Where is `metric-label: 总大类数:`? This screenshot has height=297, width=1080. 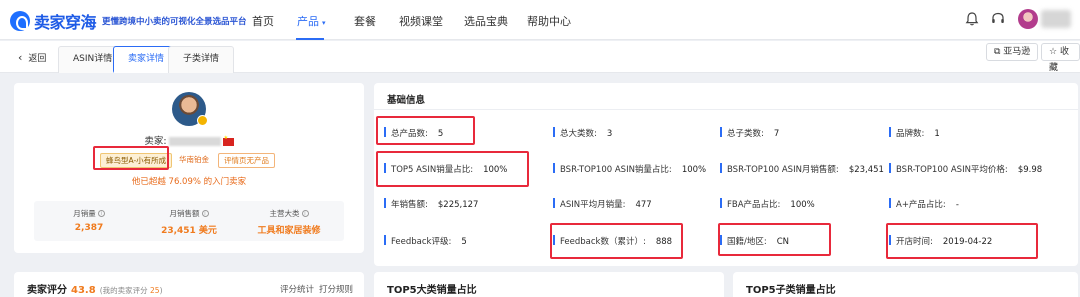 metric-label: 总大类数: is located at coordinates (578, 134).